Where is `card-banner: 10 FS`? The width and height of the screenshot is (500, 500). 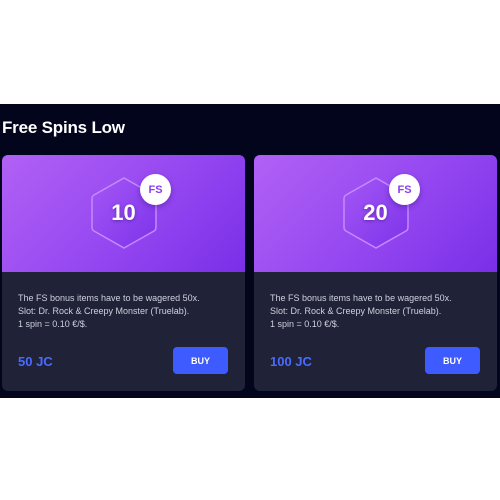 card-banner: 10 FS is located at coordinates (123, 213).